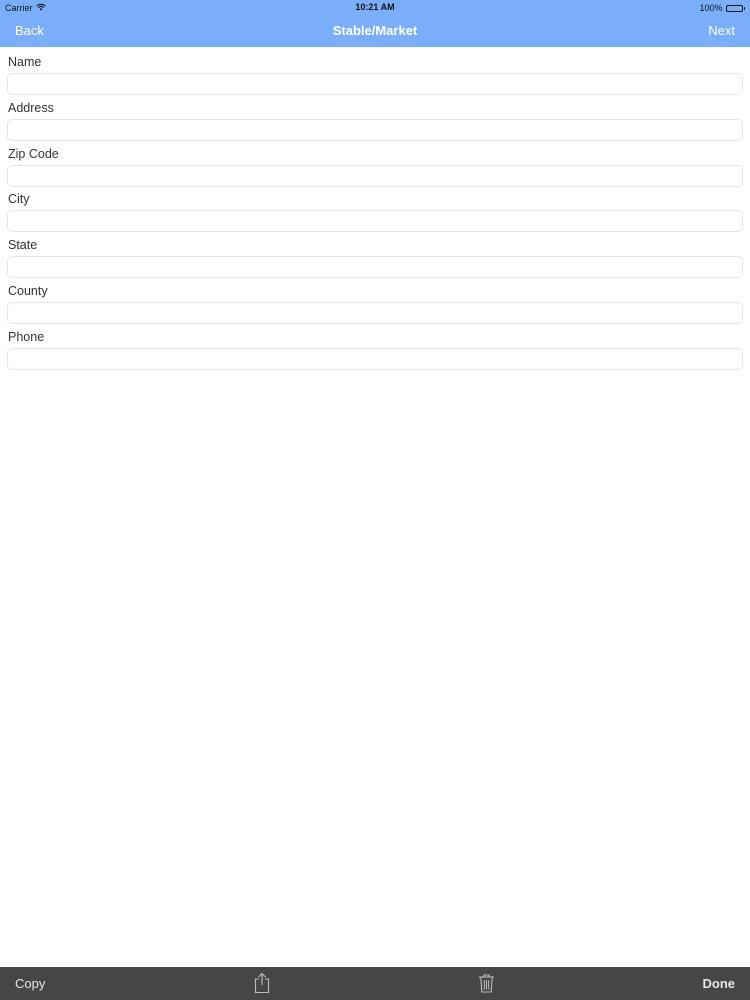 Image resolution: width=750 pixels, height=1000 pixels. Describe the element at coordinates (375, 30) in the screenshot. I see `page-title: Stable/Market` at that location.